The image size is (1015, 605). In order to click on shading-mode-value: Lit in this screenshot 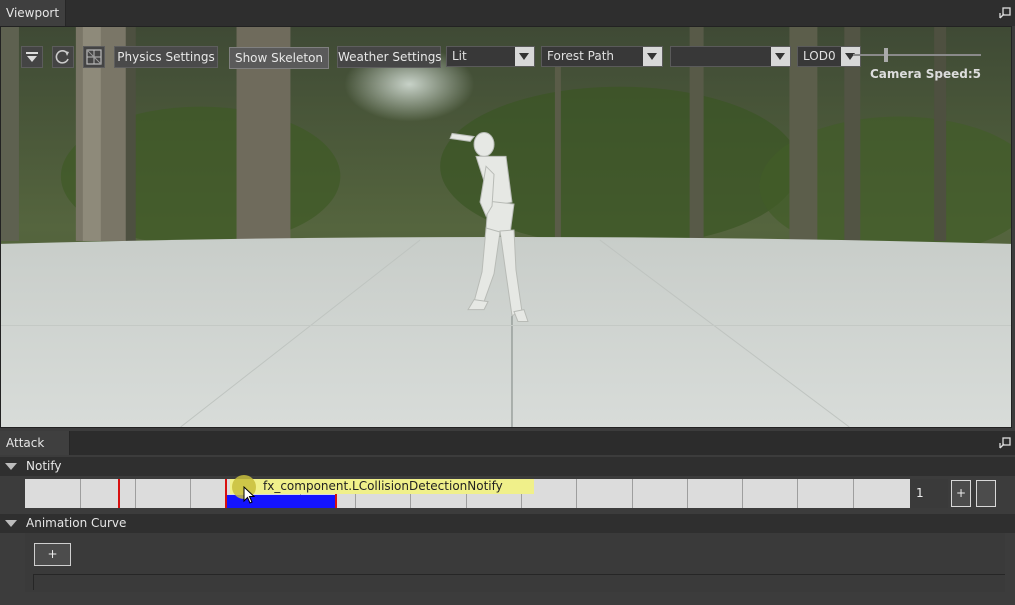, I will do `click(459, 56)`.